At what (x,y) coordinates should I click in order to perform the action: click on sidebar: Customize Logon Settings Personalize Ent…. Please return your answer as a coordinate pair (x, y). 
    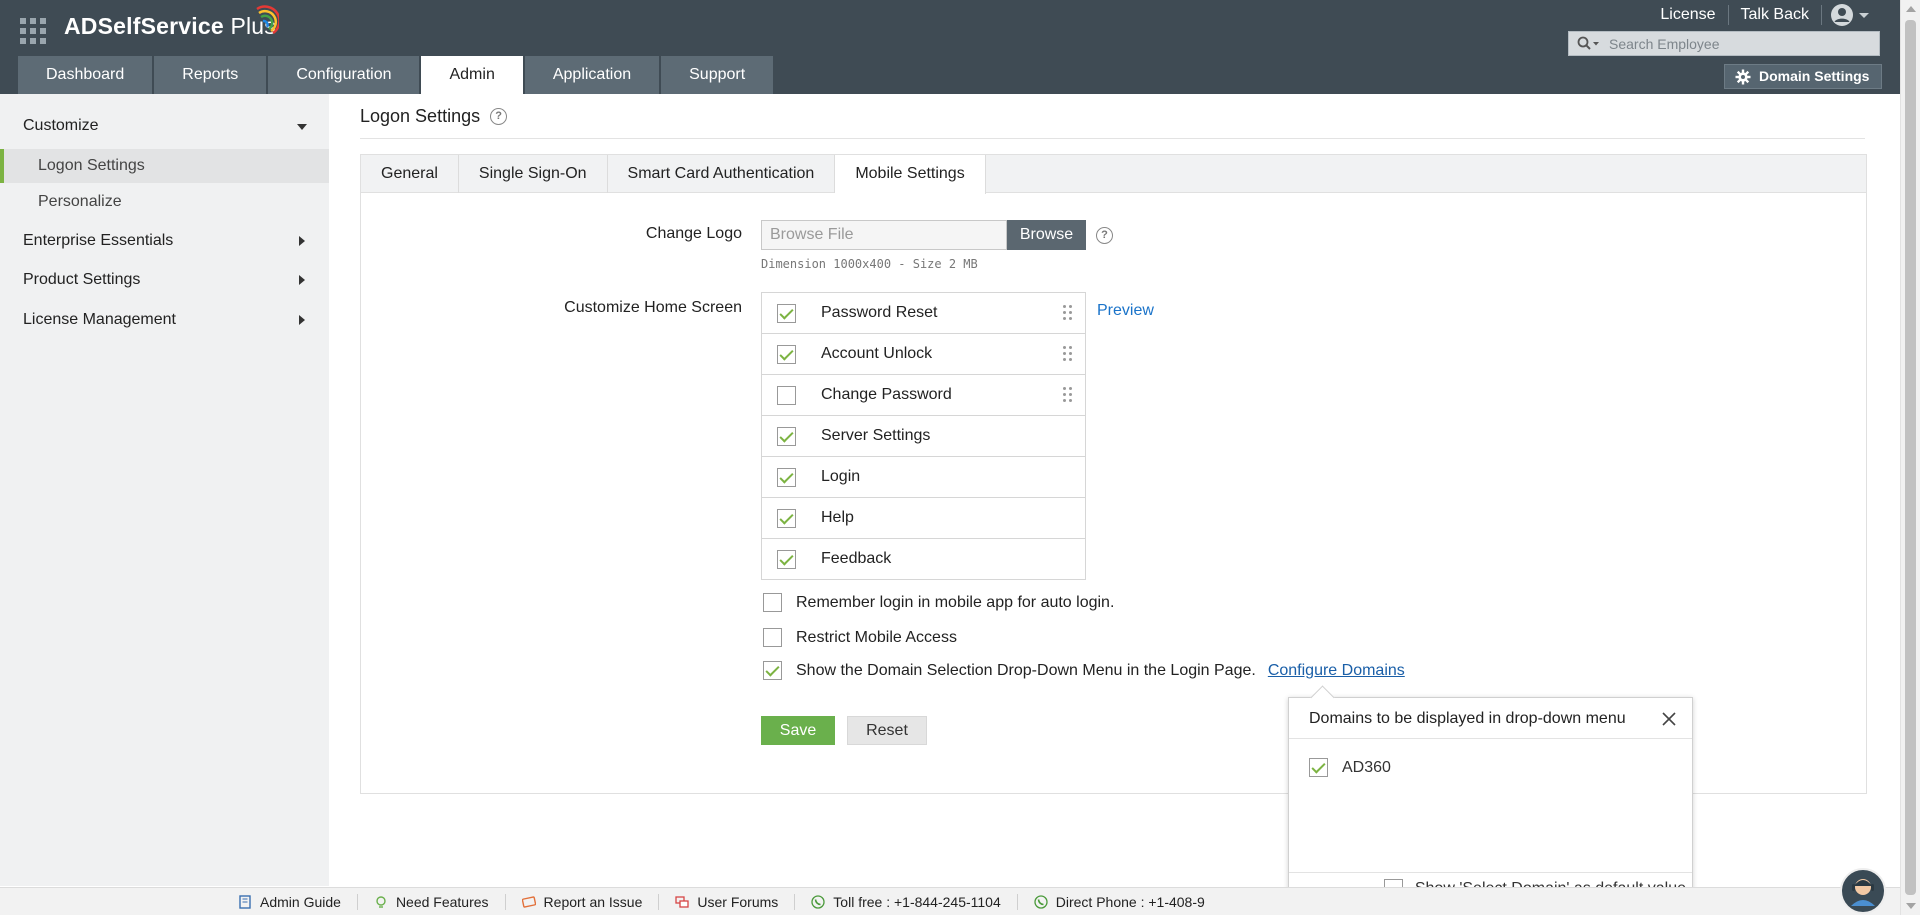
    Looking at the image, I should click on (164, 490).